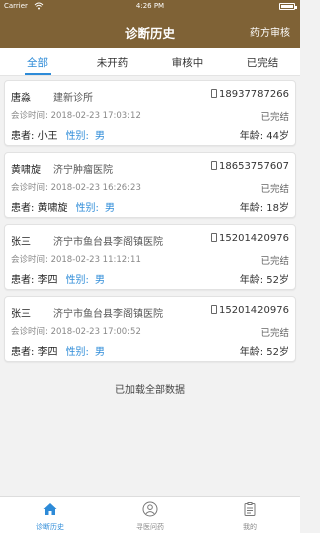  I want to click on consult-time: 会诊时间: 2018-02-23 17:03:12, so click(76, 116).